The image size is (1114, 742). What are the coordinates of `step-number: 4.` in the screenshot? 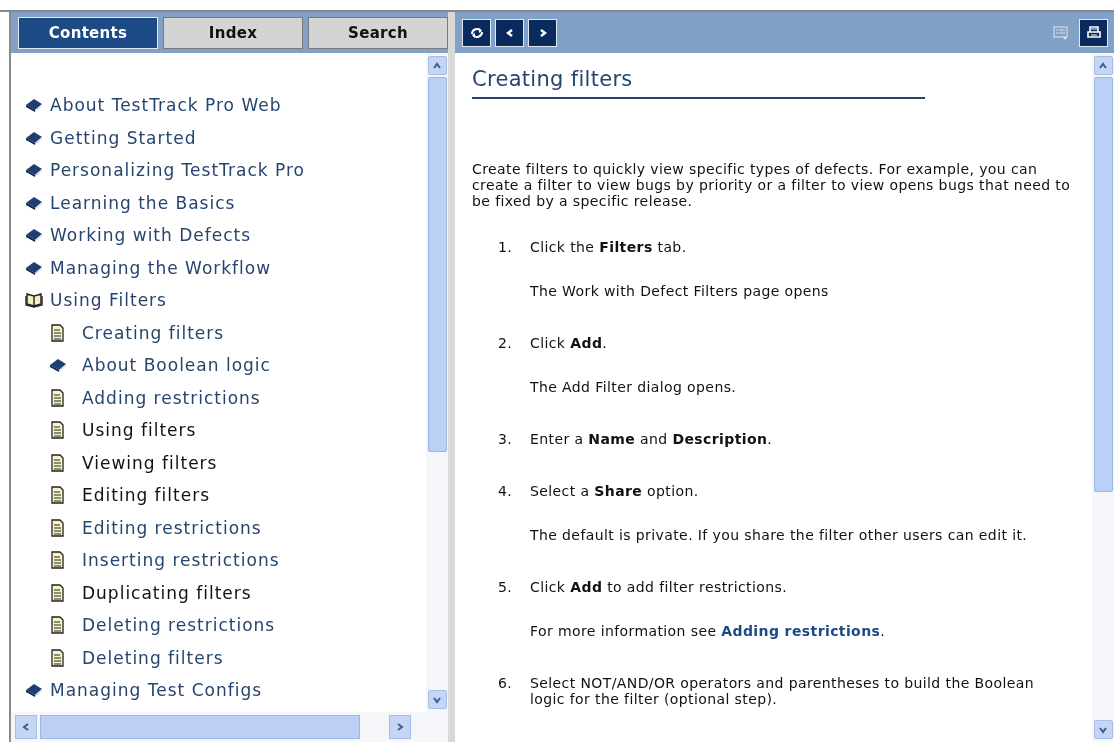 It's located at (505, 492).